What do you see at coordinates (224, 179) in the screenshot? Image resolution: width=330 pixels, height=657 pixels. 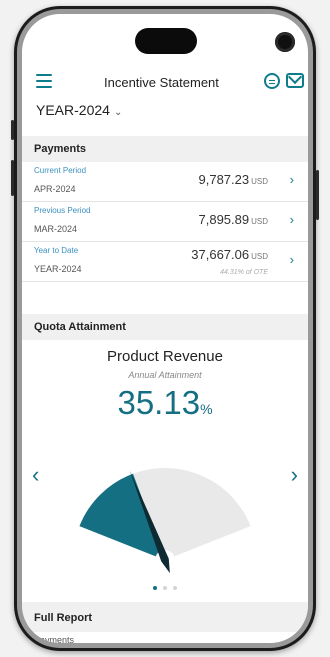 I see `payment-amount-value: 9,787.23` at bounding box center [224, 179].